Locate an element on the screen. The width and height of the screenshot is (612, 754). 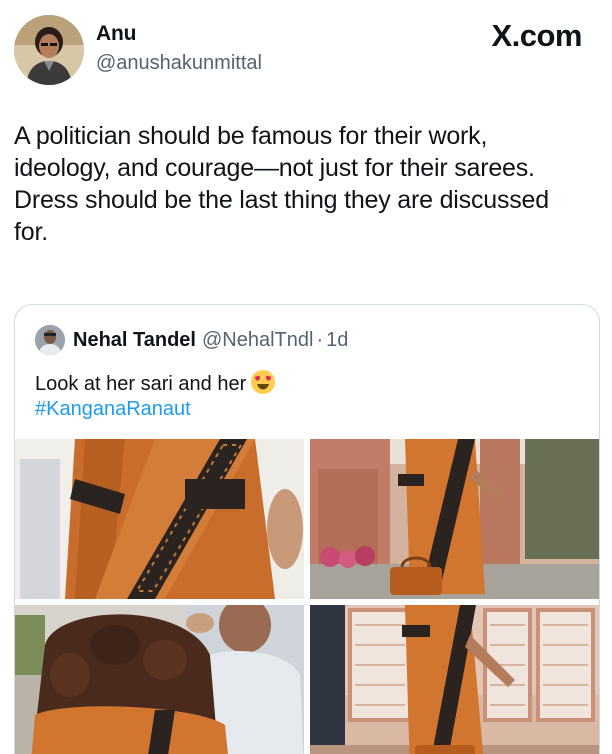
tweet-text-line: for. is located at coordinates (31, 232).